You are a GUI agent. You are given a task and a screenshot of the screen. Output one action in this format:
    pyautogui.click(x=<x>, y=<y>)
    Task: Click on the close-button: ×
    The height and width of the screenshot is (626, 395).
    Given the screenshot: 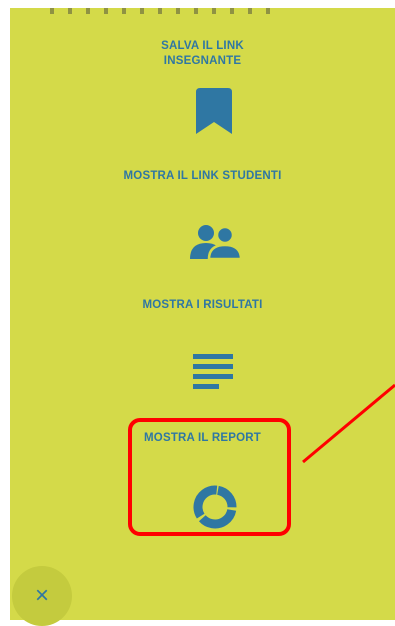 What is the action you would take?
    pyautogui.click(x=42, y=596)
    